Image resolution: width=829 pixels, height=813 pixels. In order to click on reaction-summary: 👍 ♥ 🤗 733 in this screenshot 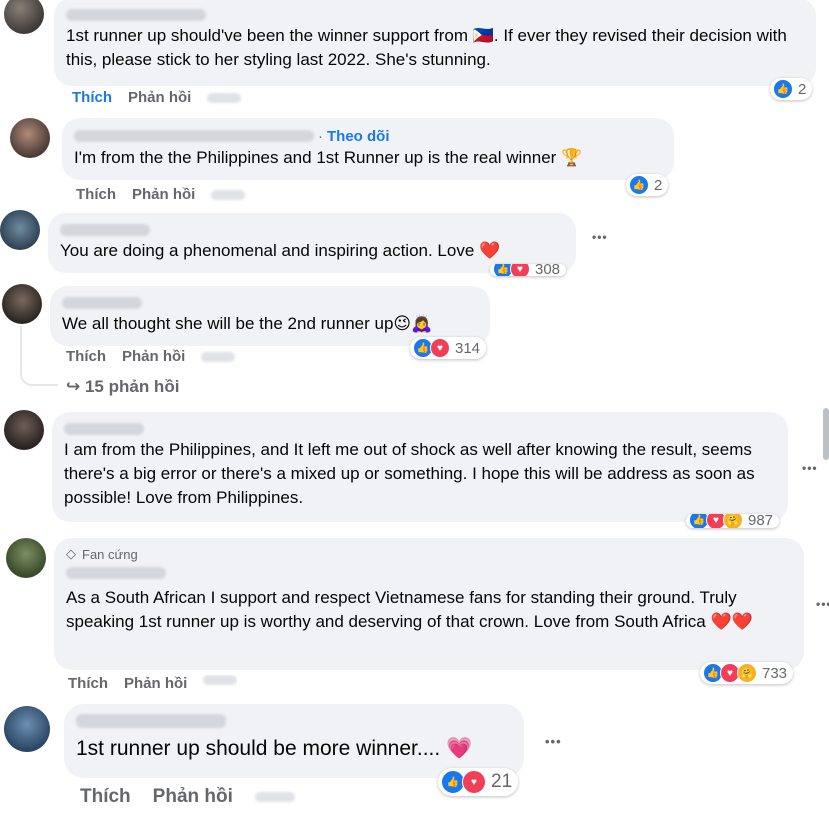, I will do `click(747, 673)`.